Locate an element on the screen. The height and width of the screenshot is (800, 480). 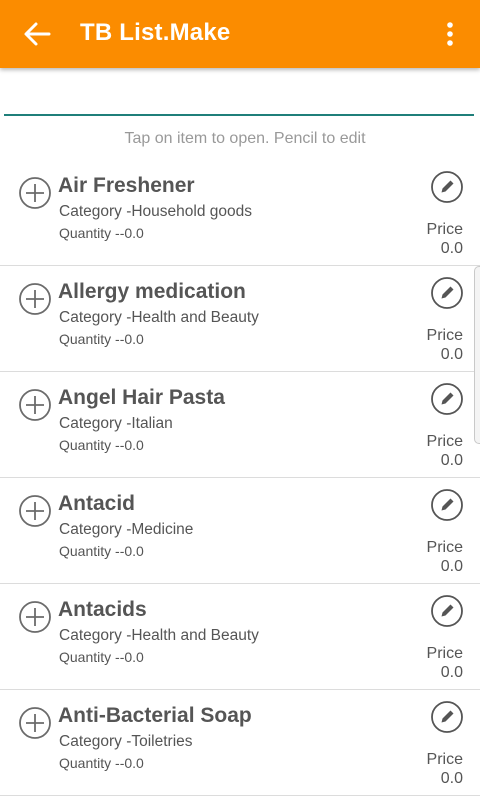
app-title: TB List.Make is located at coordinates (155, 32).